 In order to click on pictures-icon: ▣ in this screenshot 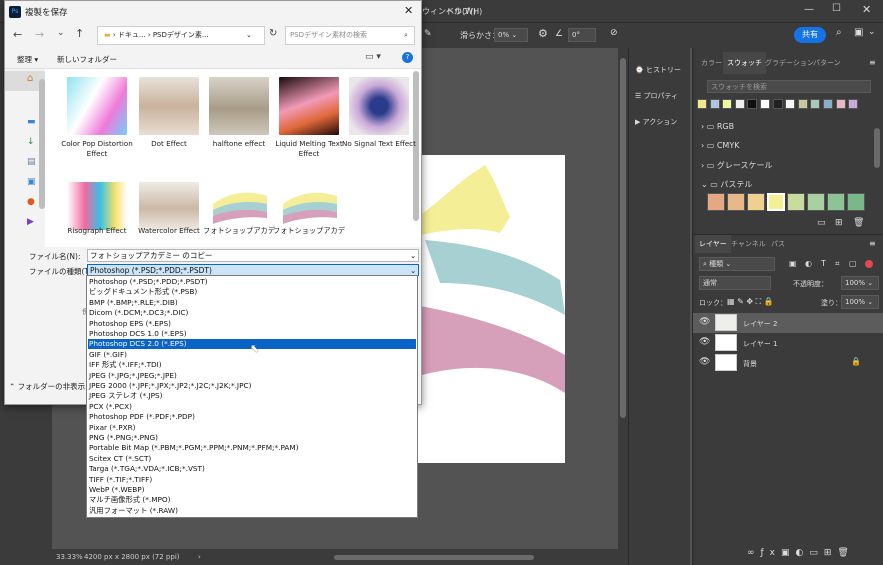, I will do `click(31, 182)`.